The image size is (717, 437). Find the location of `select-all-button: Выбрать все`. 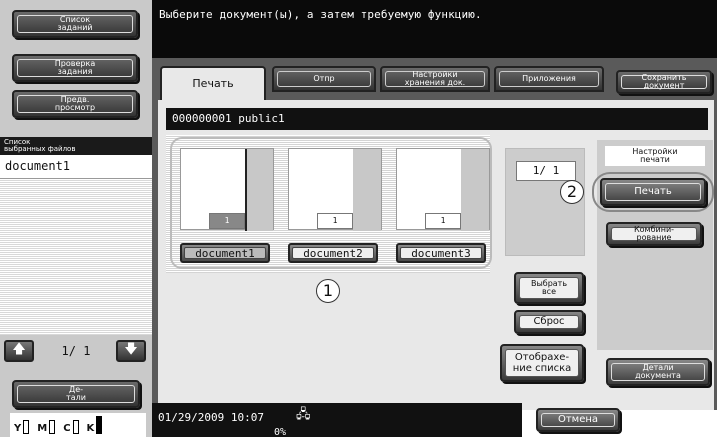

select-all-button: Выбрать все is located at coordinates (549, 288).